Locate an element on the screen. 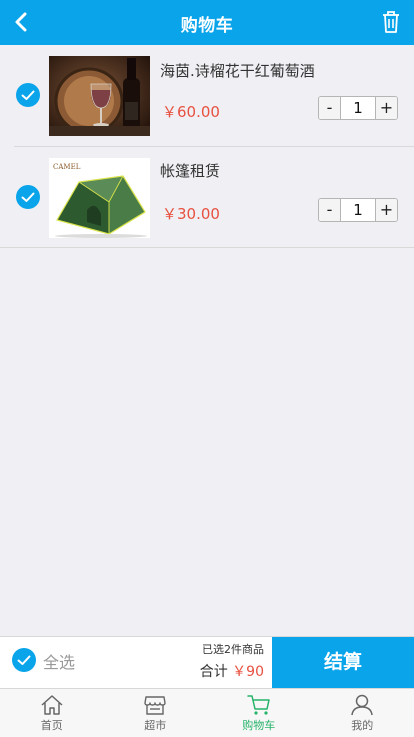 The height and width of the screenshot is (737, 414). total-price: 合计 ￥90 is located at coordinates (232, 671).